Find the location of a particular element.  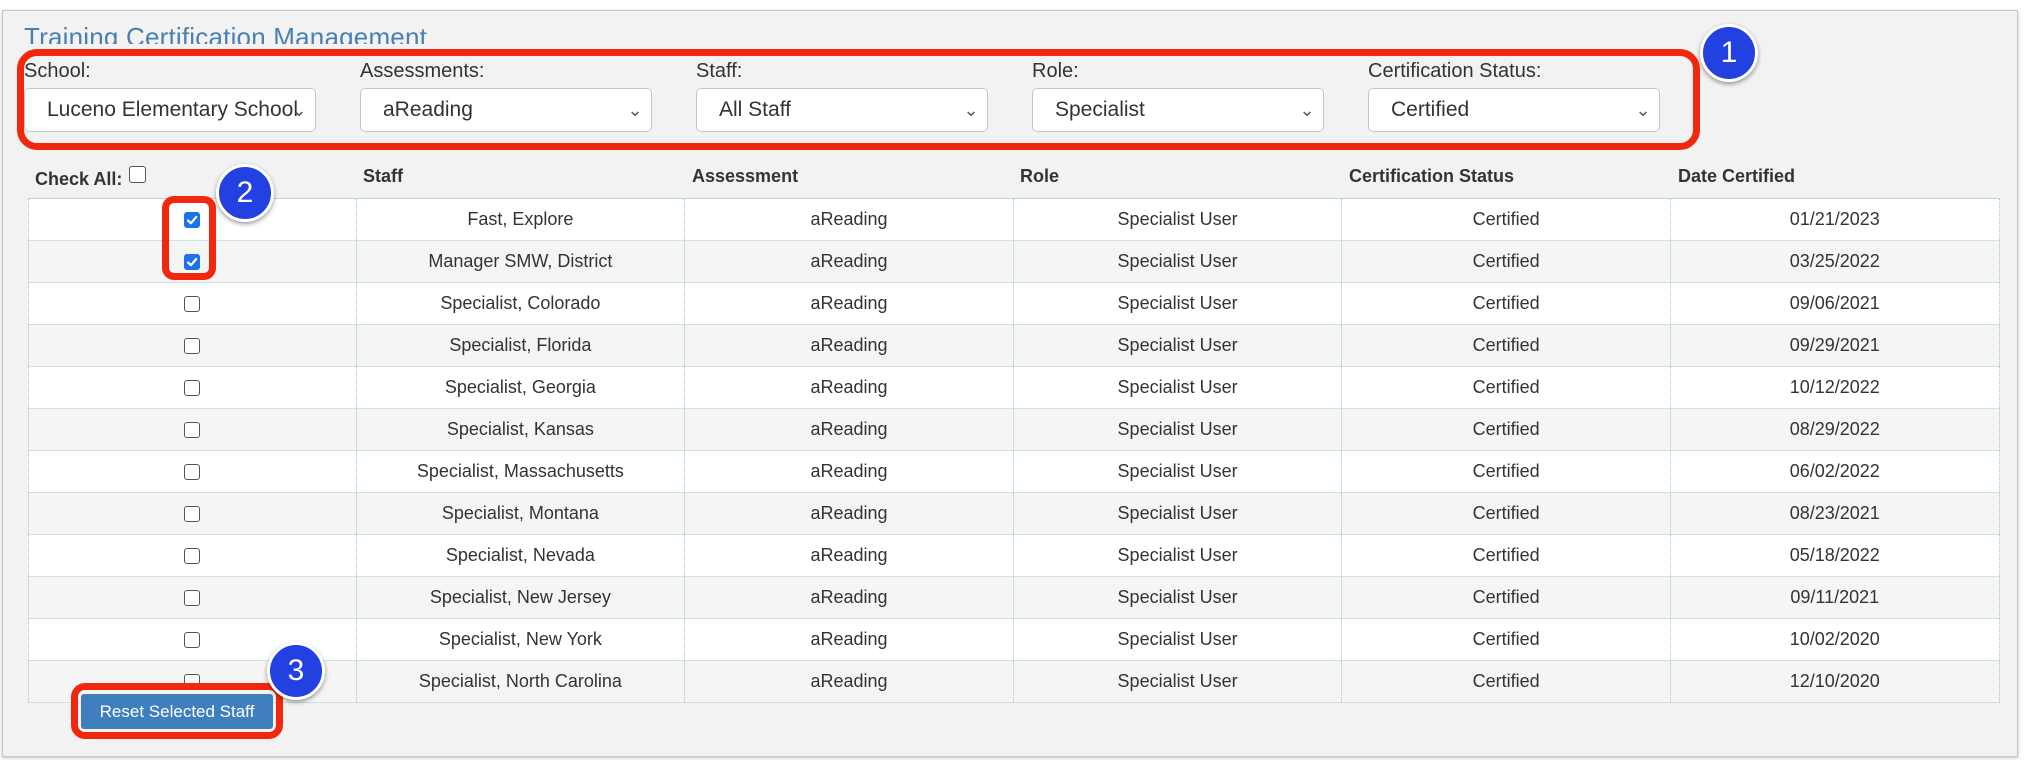

cell-date-certified: 09/11/2021 is located at coordinates (1835, 597).